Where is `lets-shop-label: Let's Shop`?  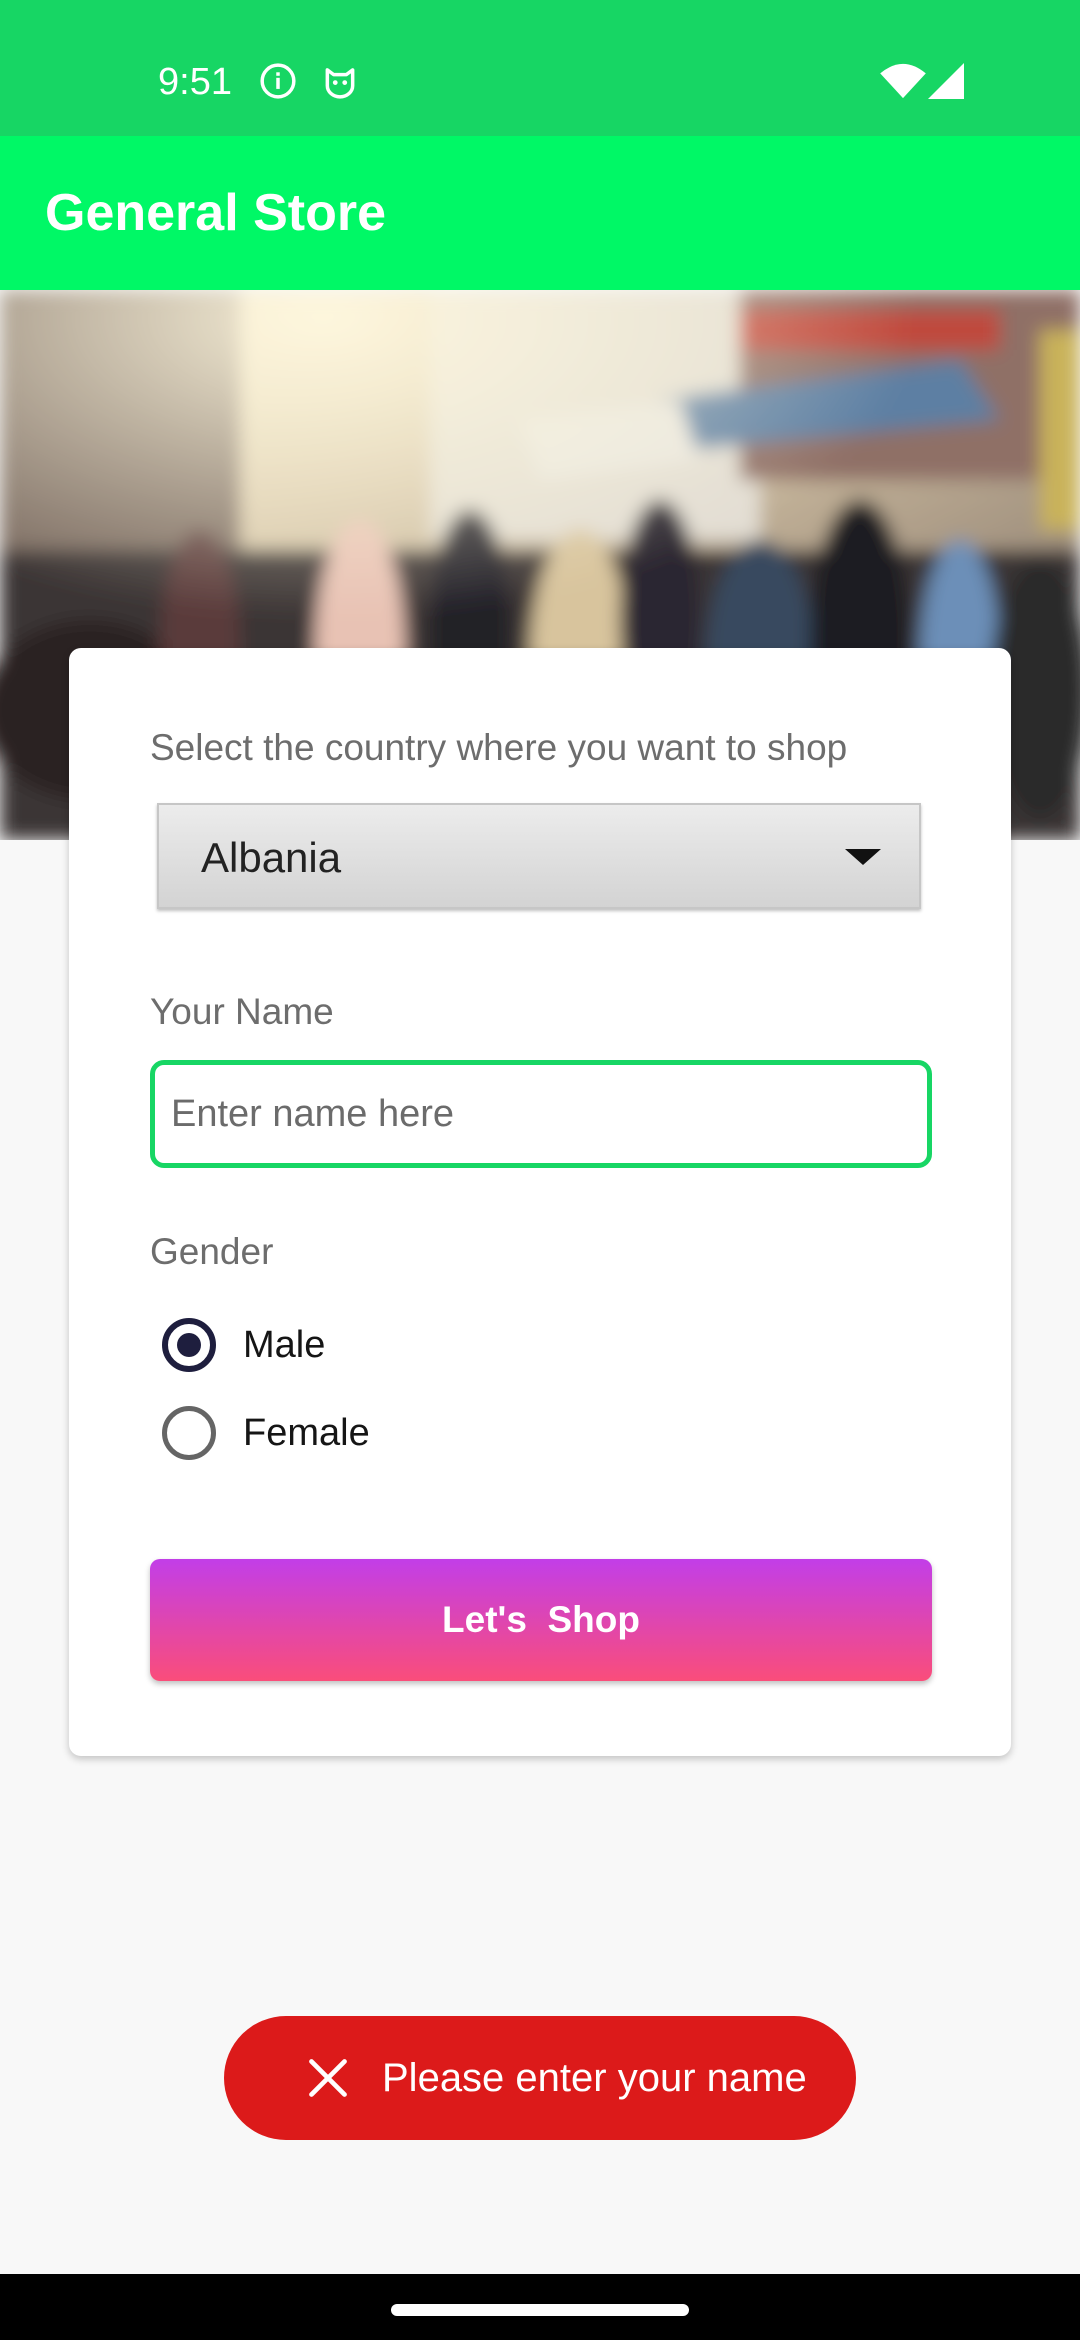 lets-shop-label: Let's Shop is located at coordinates (541, 1619).